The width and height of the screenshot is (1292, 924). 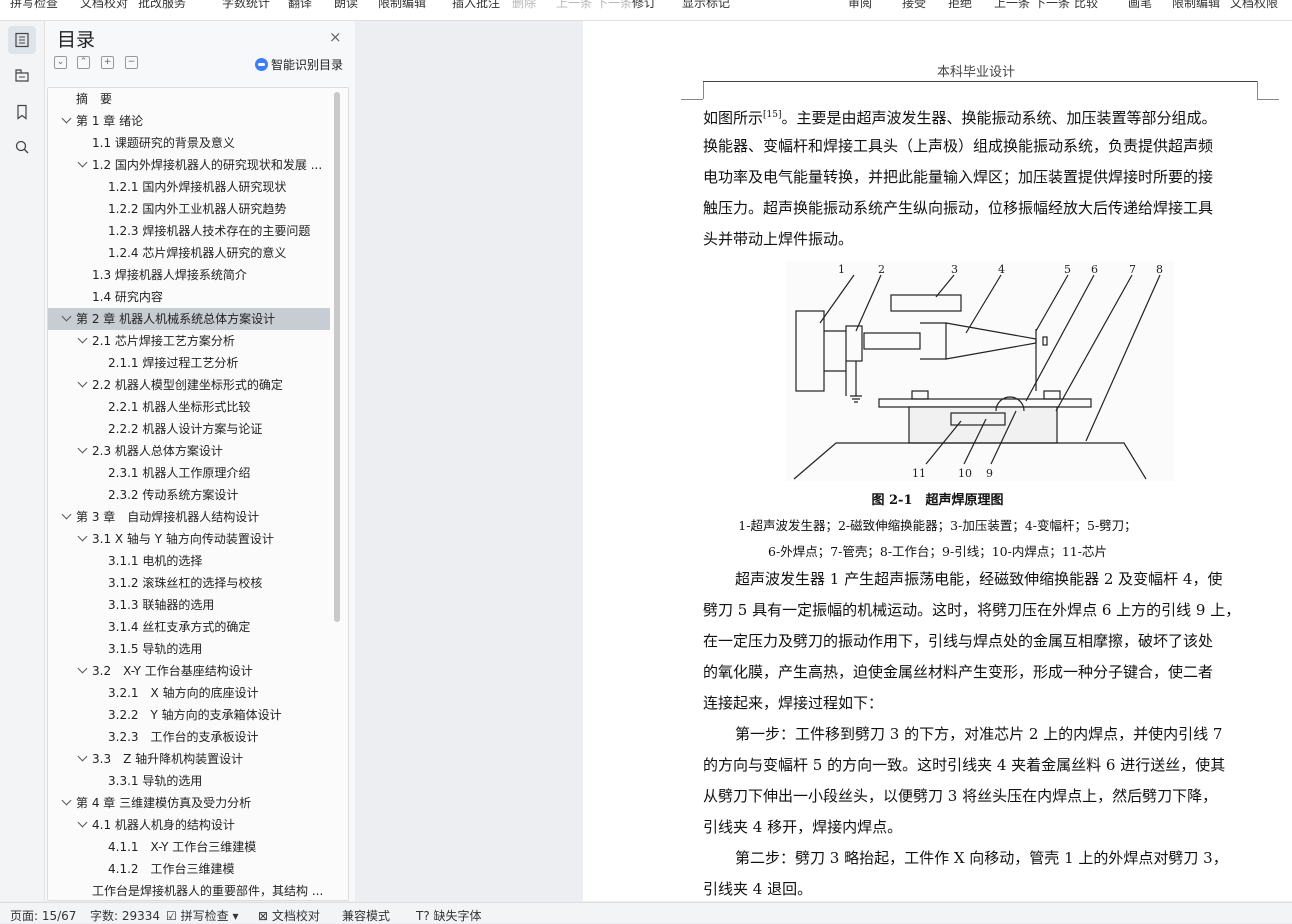 I want to click on page-indicator: 页面: 15/67, so click(x=43, y=915).